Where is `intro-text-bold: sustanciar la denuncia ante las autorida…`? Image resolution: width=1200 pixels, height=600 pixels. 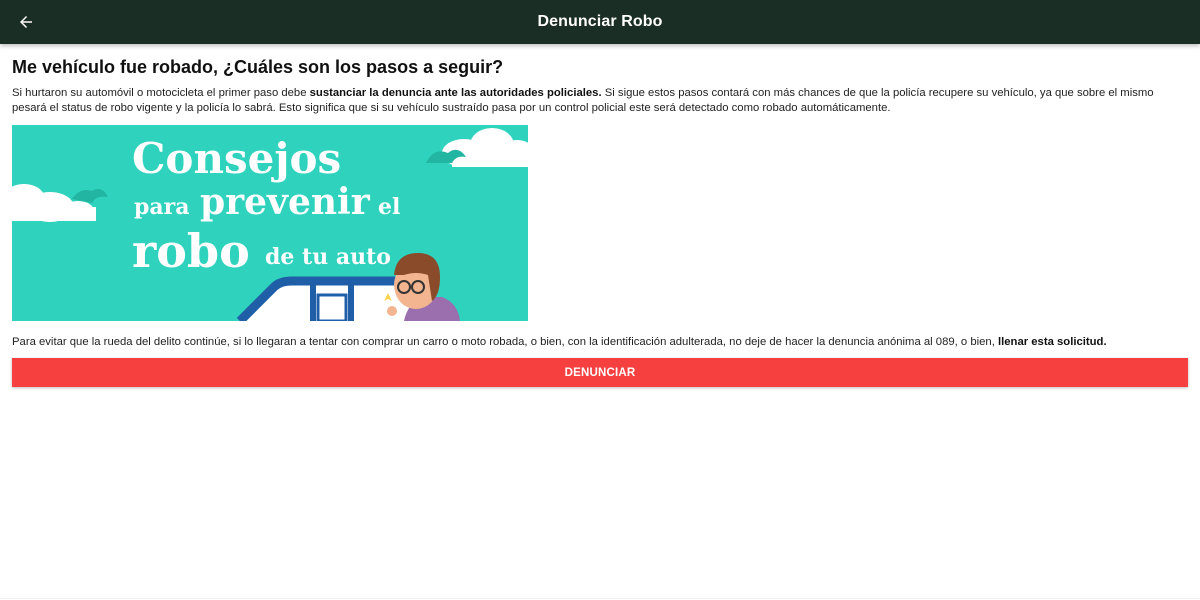
intro-text-bold: sustanciar la denuncia ante las autorida… is located at coordinates (455, 93).